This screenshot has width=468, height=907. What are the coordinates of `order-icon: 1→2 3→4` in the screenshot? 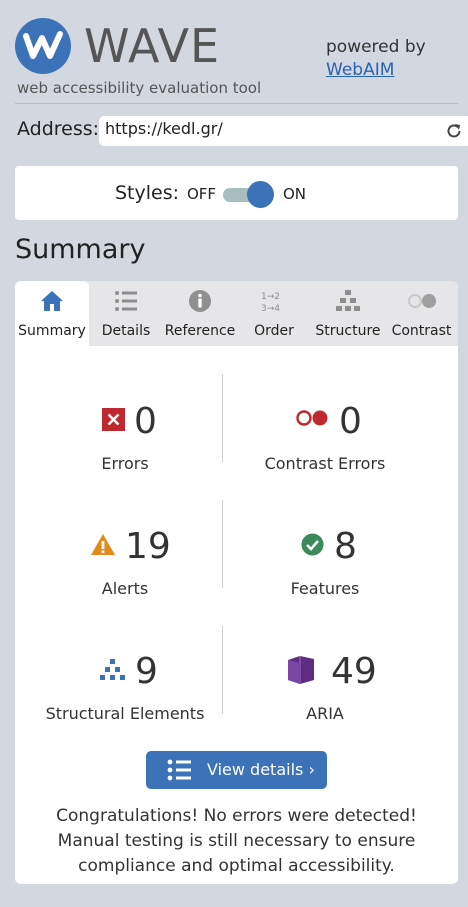 It's located at (270, 302).